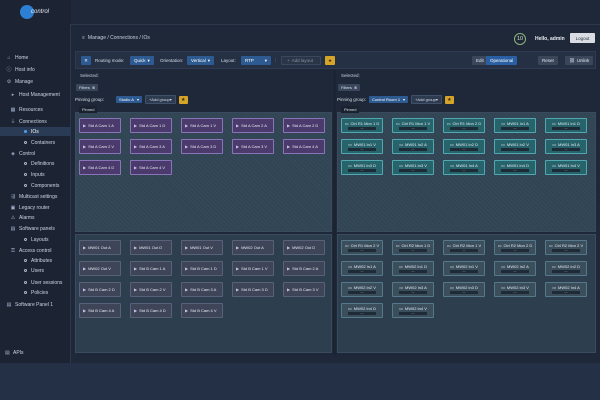 This screenshot has height=400, width=600. I want to click on reset-button: Reset, so click(548, 60).